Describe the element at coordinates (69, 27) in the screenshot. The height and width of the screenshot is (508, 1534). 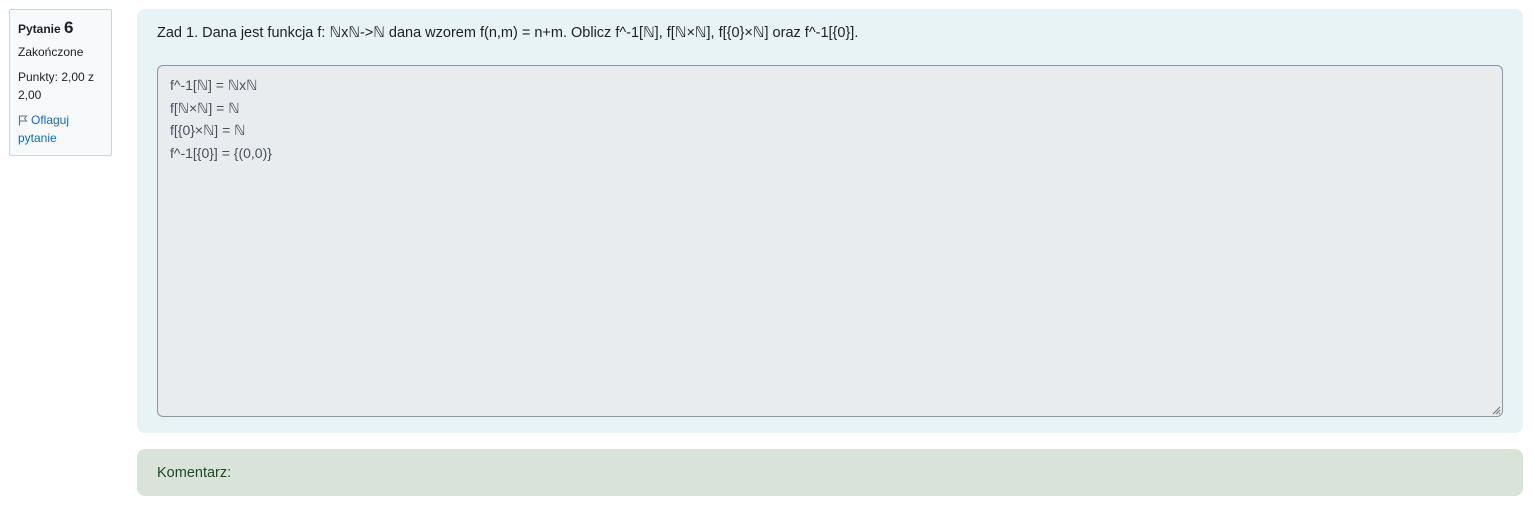
I see `question-number: 6` at that location.